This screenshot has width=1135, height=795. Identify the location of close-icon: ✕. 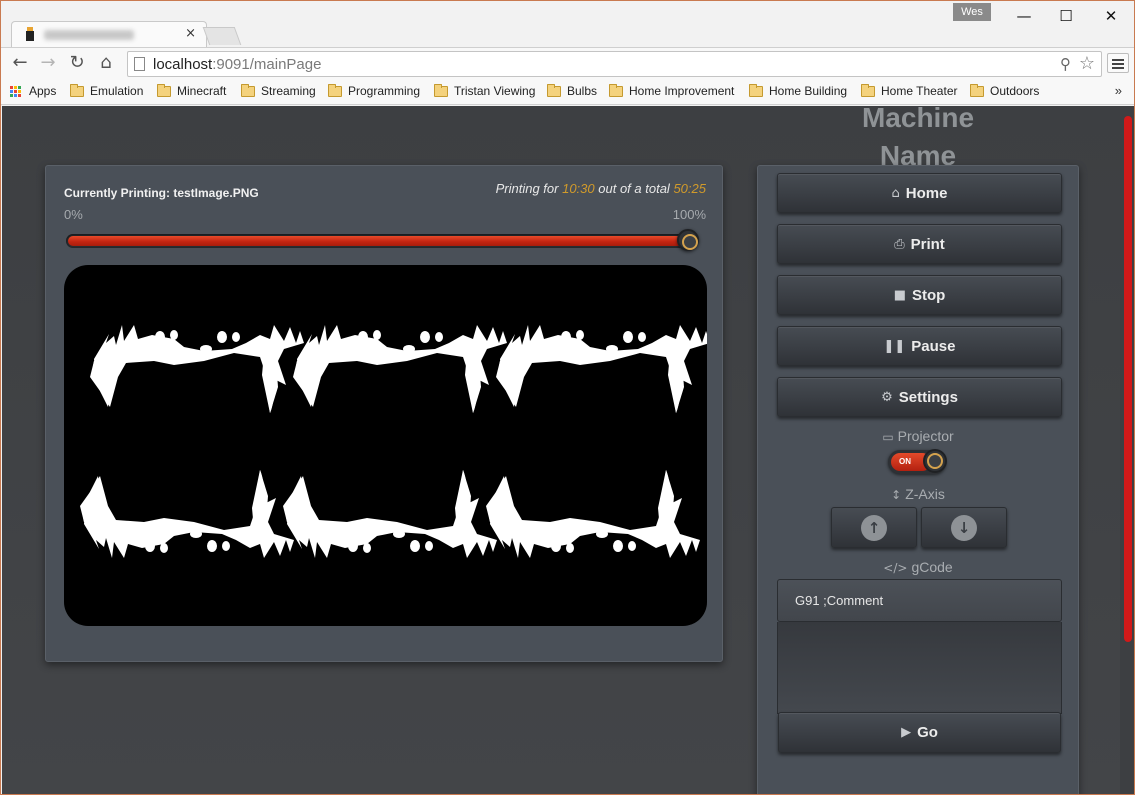
(1111, 16).